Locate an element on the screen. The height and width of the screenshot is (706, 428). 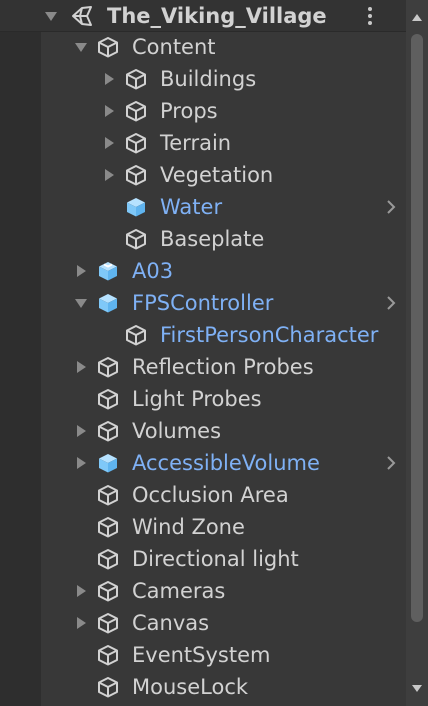
tree-item-label: AccessibleVolume is located at coordinates (226, 463).